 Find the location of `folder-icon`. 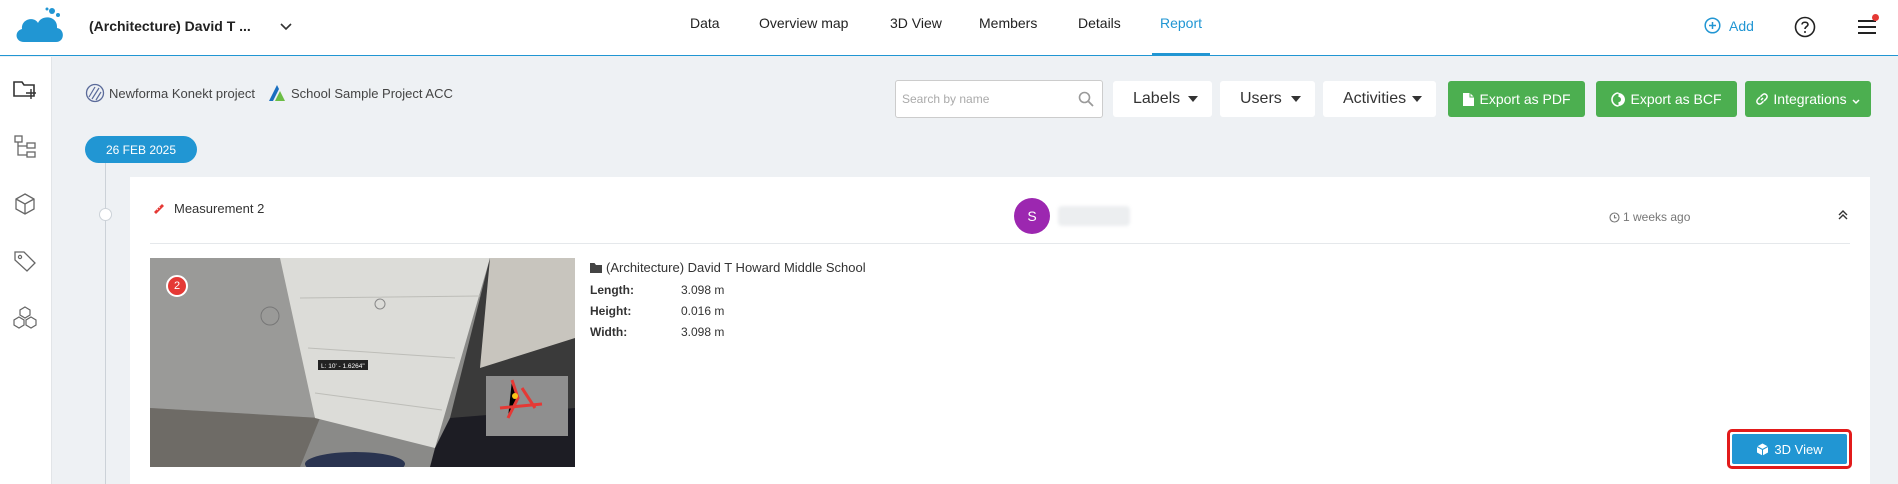

folder-icon is located at coordinates (596, 268).